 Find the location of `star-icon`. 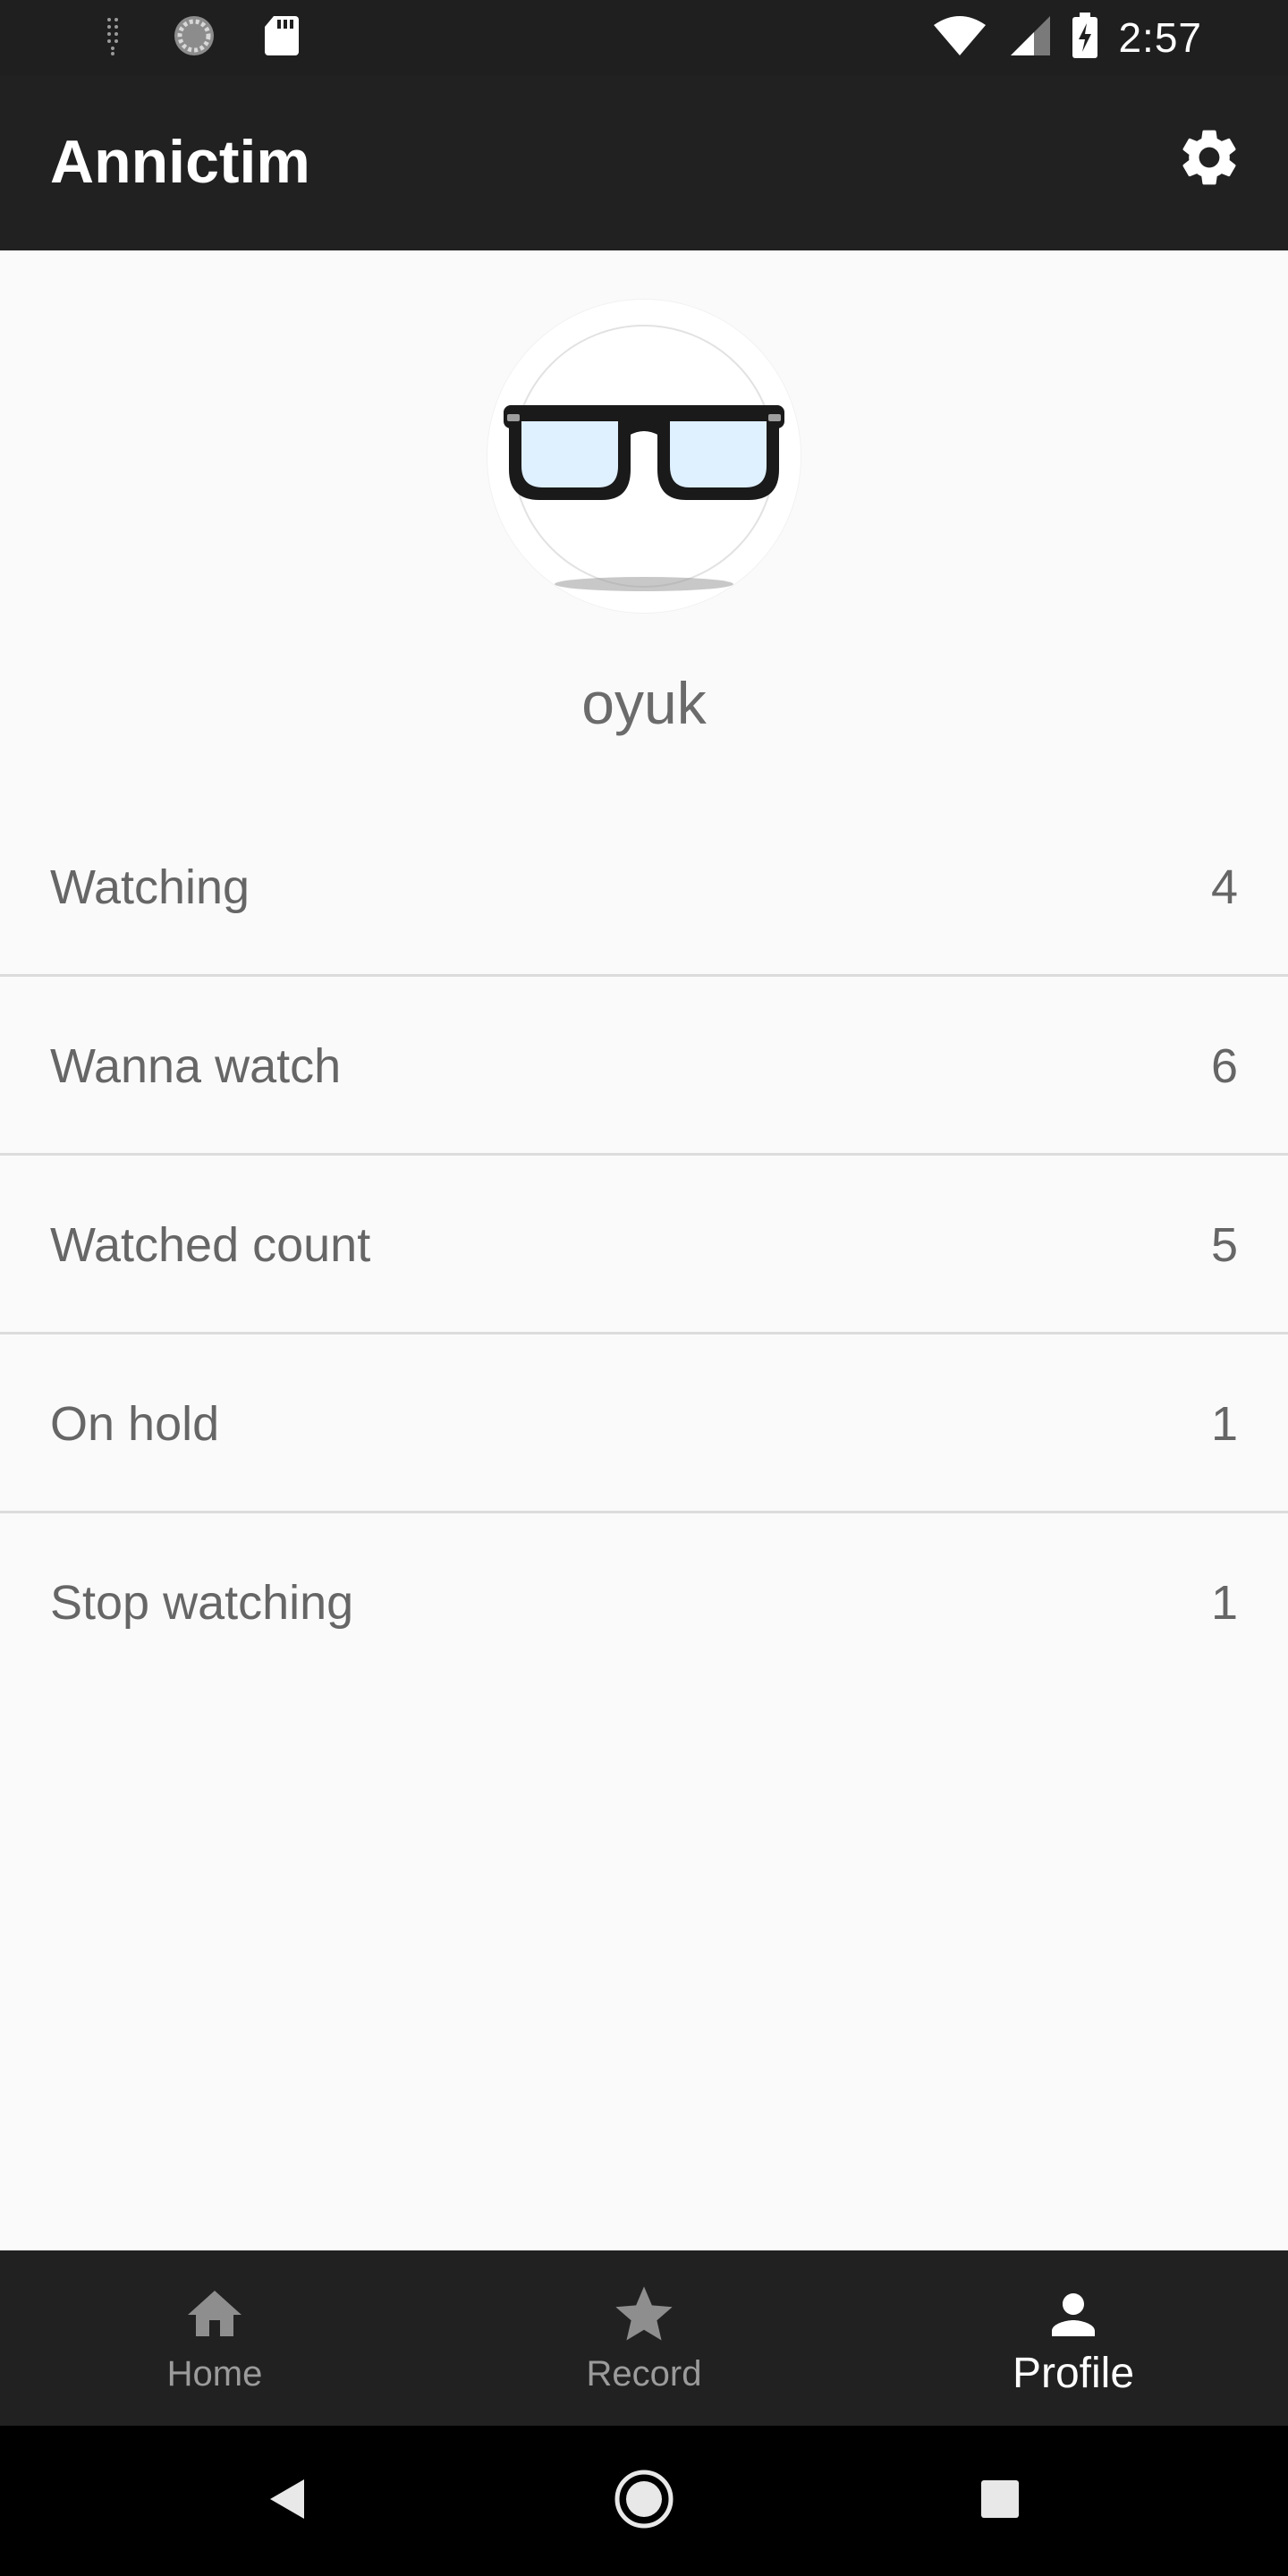

star-icon is located at coordinates (644, 2315).